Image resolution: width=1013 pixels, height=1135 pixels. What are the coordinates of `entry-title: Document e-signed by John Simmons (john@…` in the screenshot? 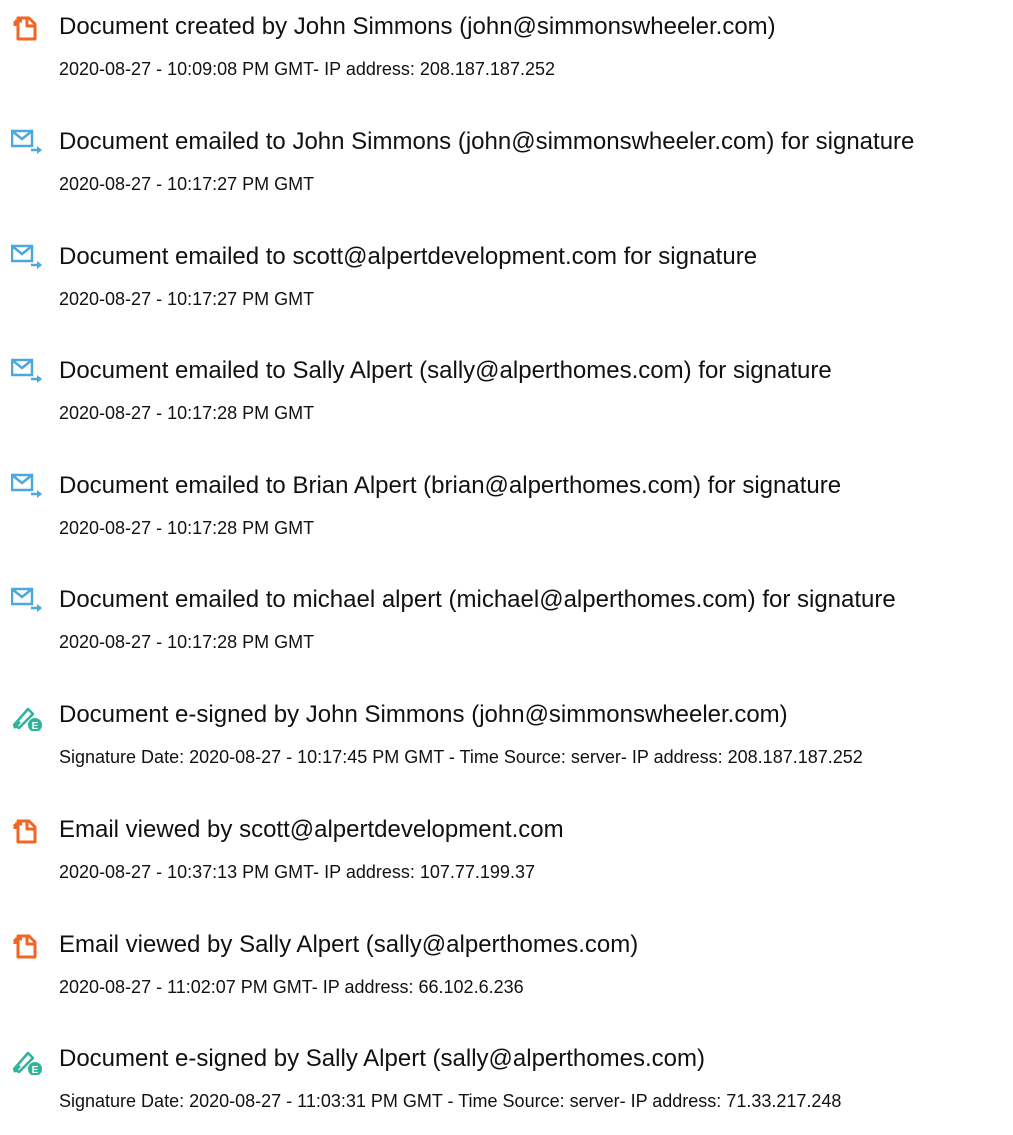 It's located at (423, 714).